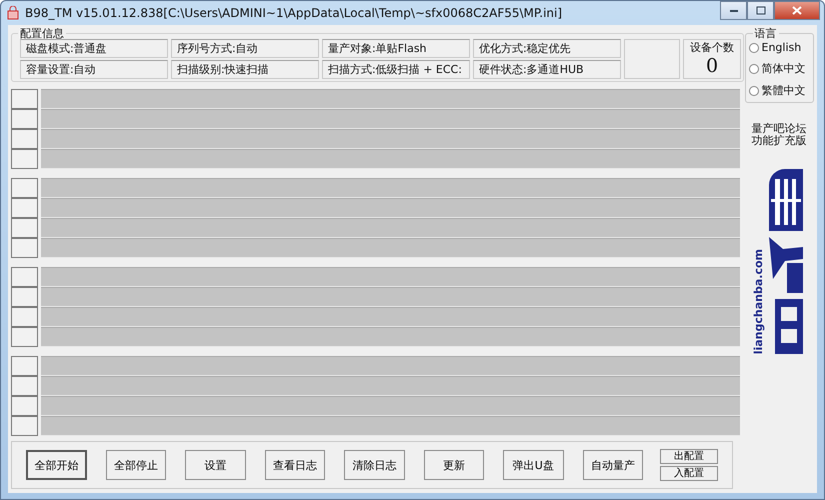  What do you see at coordinates (42, 33) in the screenshot?
I see `group-title: 配置信息` at bounding box center [42, 33].